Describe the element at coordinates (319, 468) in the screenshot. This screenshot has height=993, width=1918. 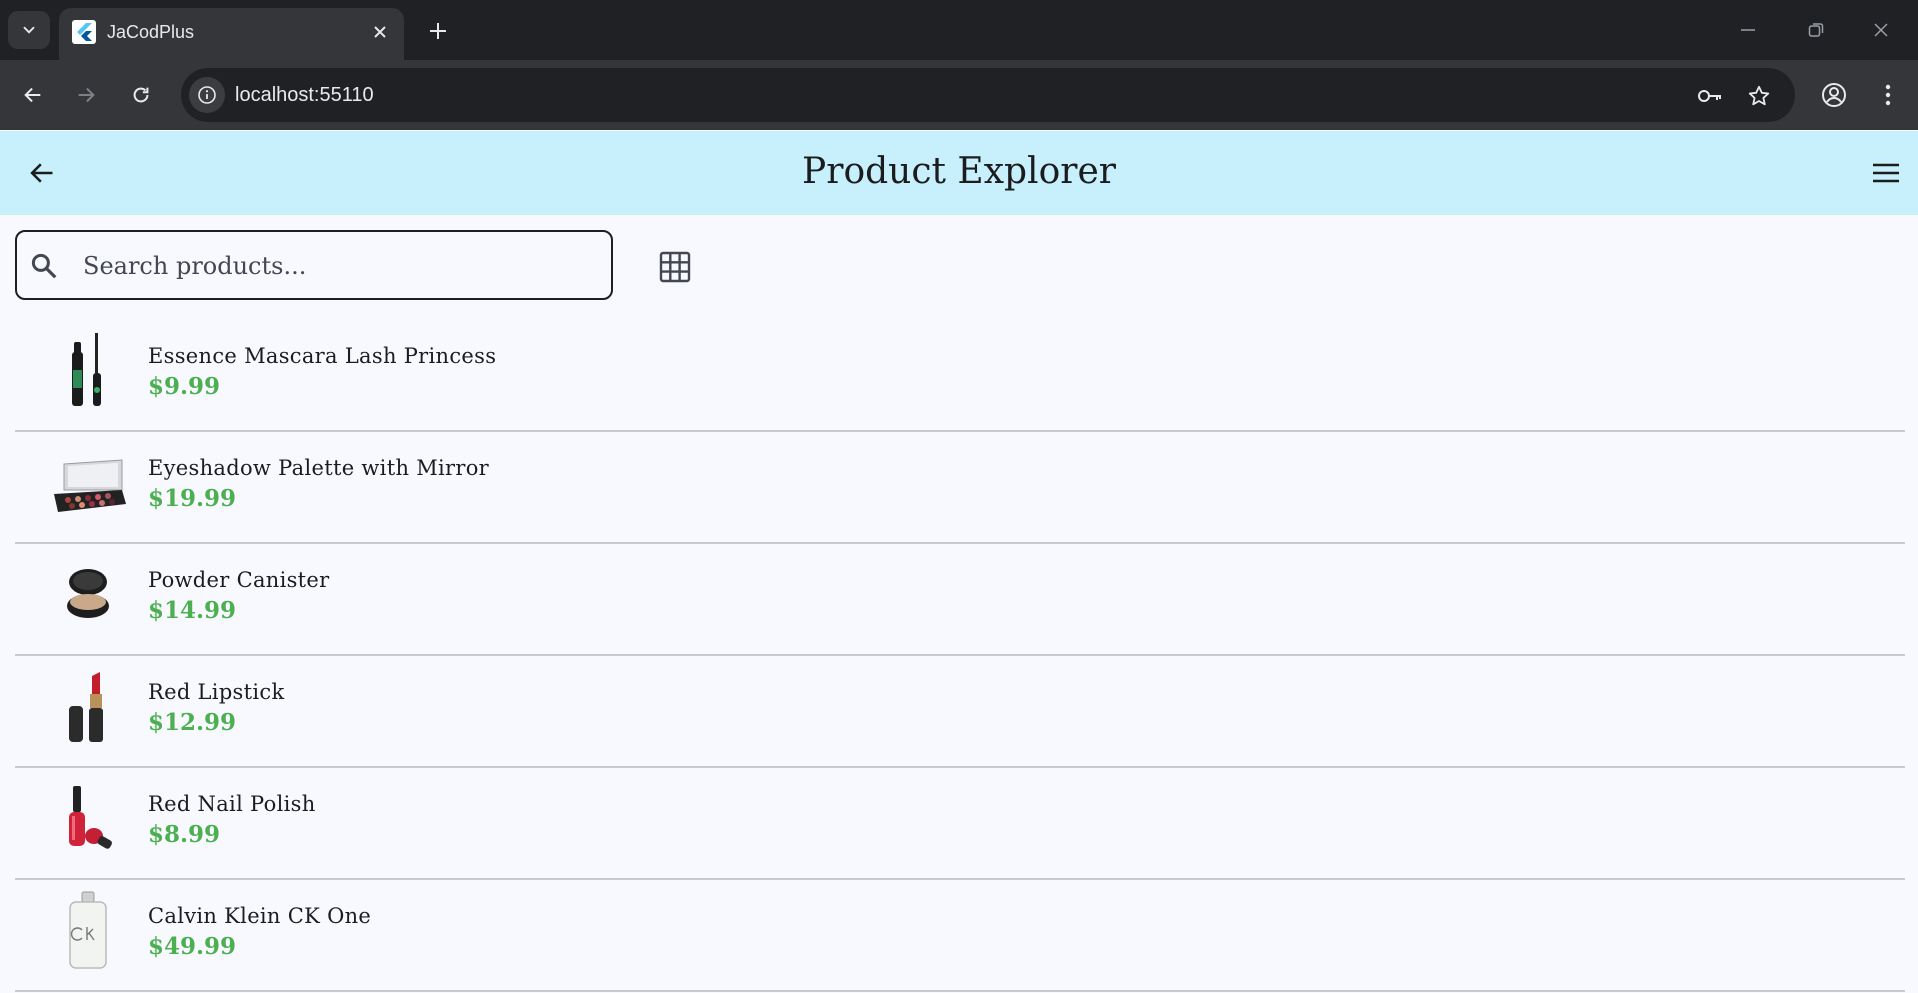
I see `product-name: Eyeshadow Palette with Mirror` at that location.